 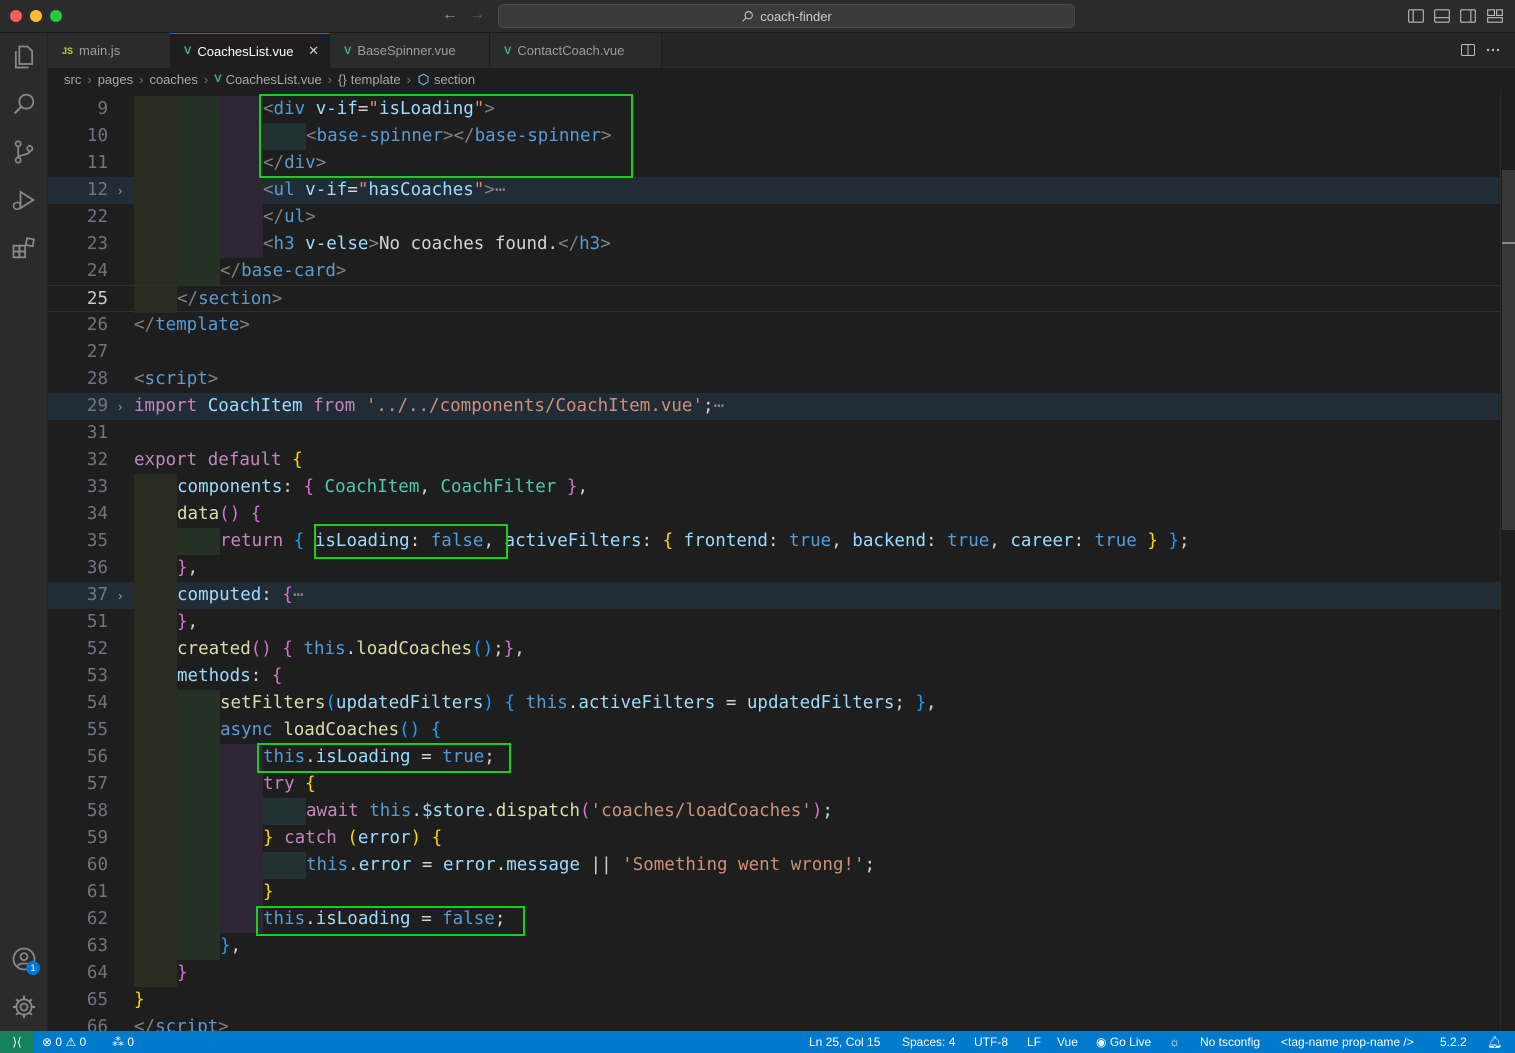 I want to click on tab-base-spinner-vue: V BaseSpinner.vue, so click(x=410, y=50).